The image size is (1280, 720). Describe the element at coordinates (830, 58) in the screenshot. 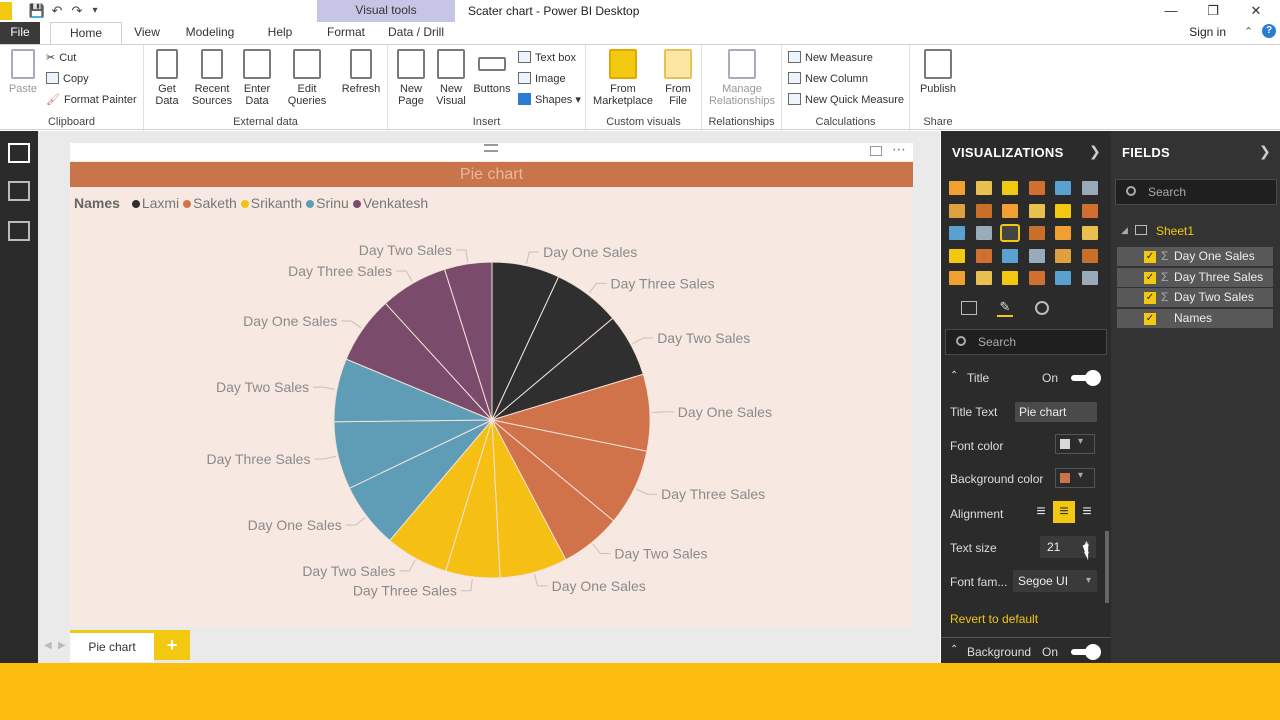

I see `new-measure-button: New Measure` at that location.